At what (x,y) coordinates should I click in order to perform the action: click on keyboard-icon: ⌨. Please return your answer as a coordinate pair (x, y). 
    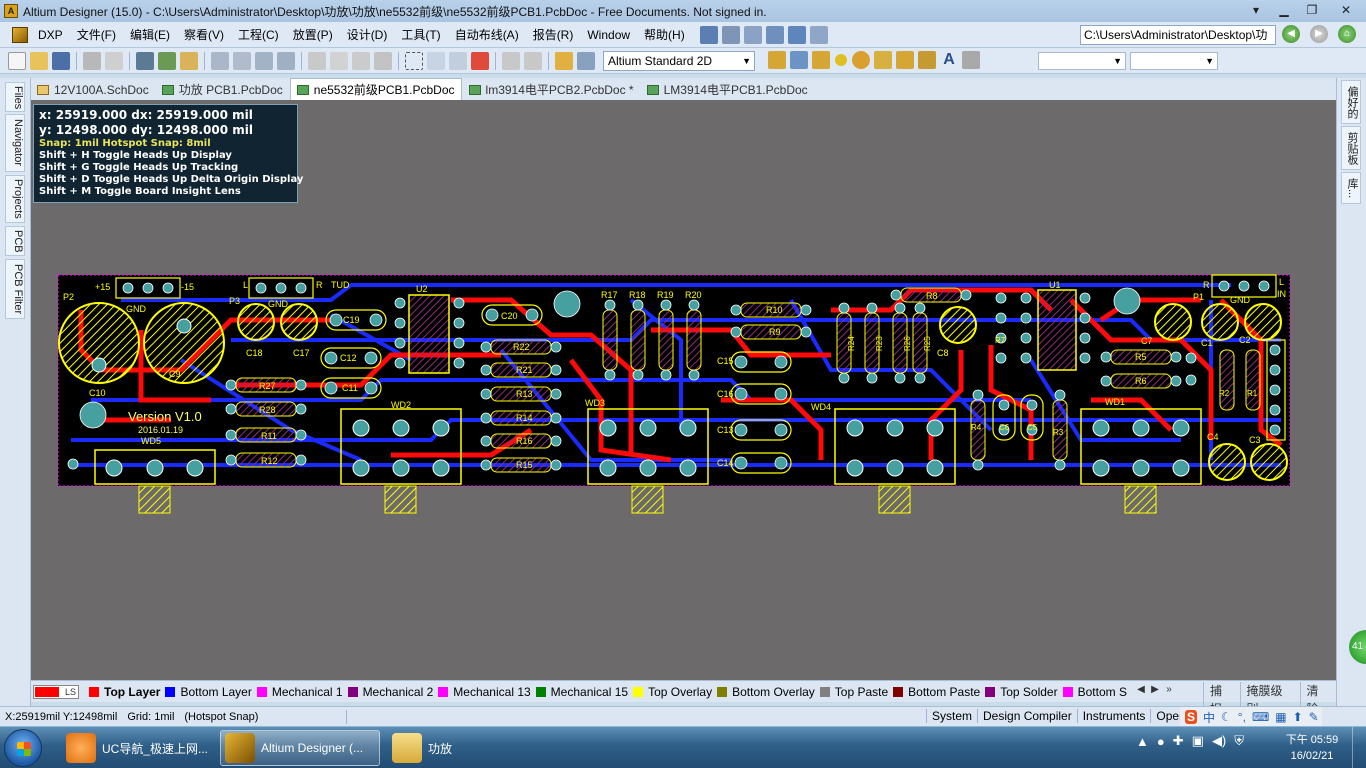
    Looking at the image, I should click on (1260, 717).